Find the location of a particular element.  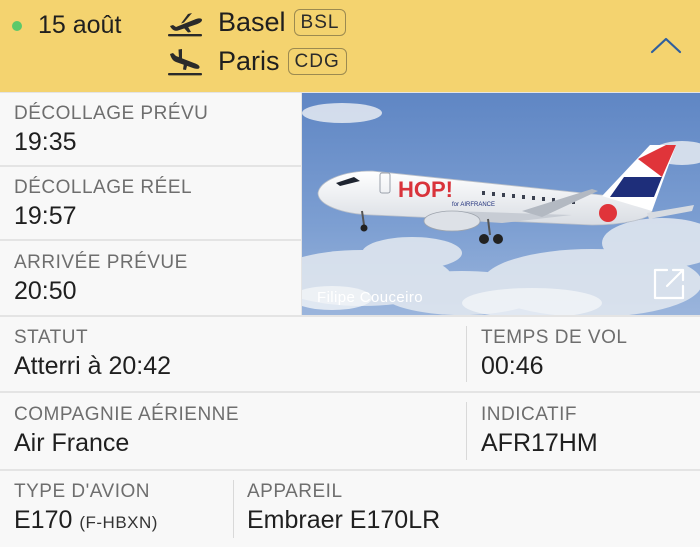

actual-departure-value: 19:57 is located at coordinates (45, 216).